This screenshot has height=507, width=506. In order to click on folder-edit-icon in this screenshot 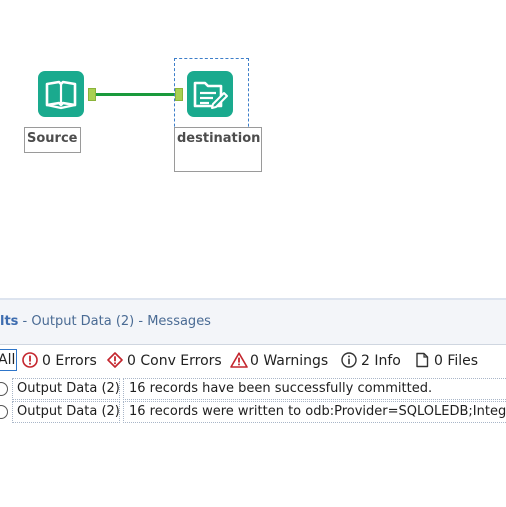, I will do `click(210, 94)`.